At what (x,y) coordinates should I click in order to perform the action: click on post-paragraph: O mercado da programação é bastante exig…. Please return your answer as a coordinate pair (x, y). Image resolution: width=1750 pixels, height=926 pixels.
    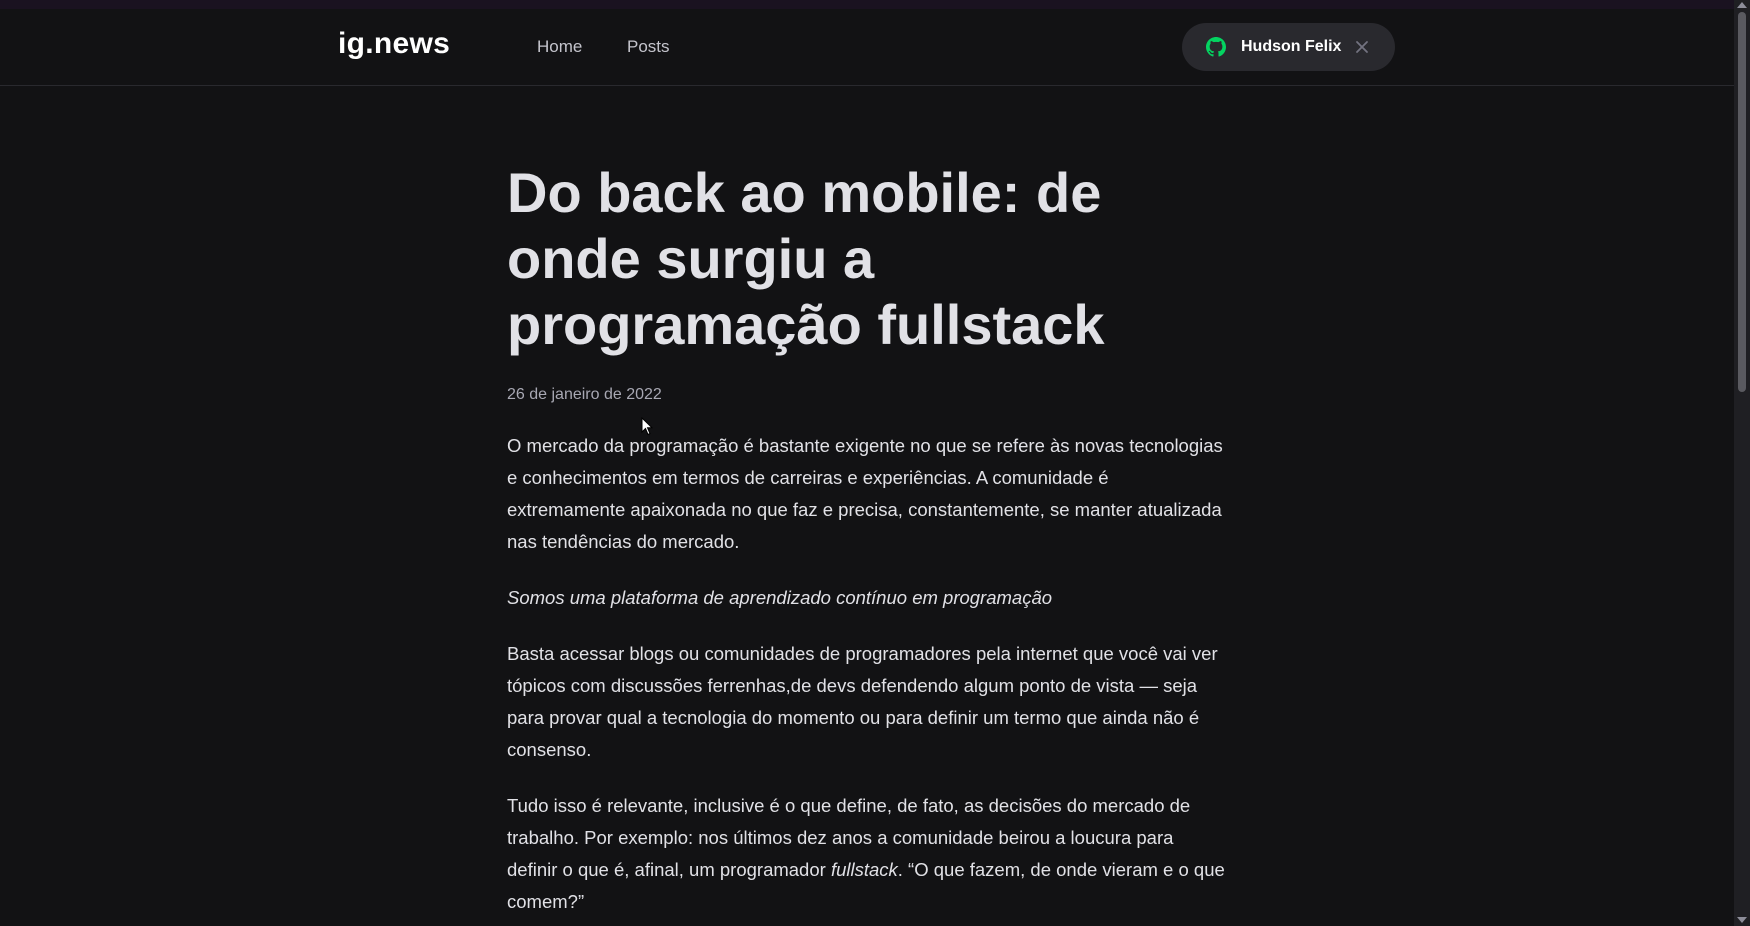
    Looking at the image, I should click on (865, 493).